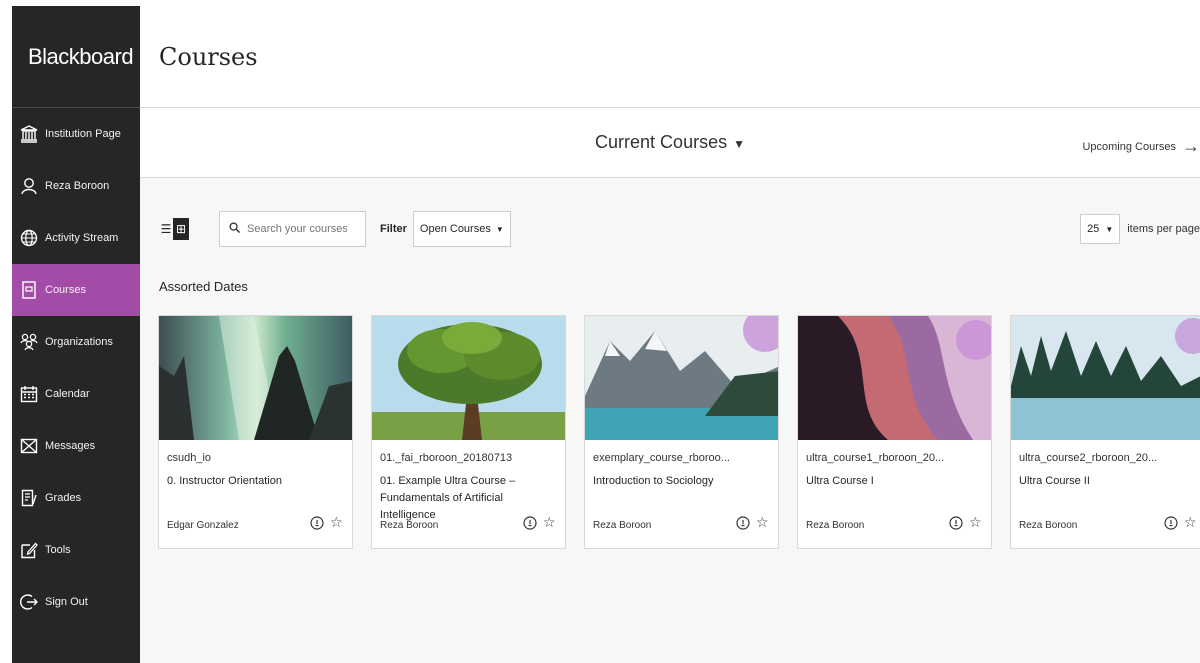 The width and height of the screenshot is (1200, 663). I want to click on sidebar-item-calendar: Calendar, so click(76, 394).